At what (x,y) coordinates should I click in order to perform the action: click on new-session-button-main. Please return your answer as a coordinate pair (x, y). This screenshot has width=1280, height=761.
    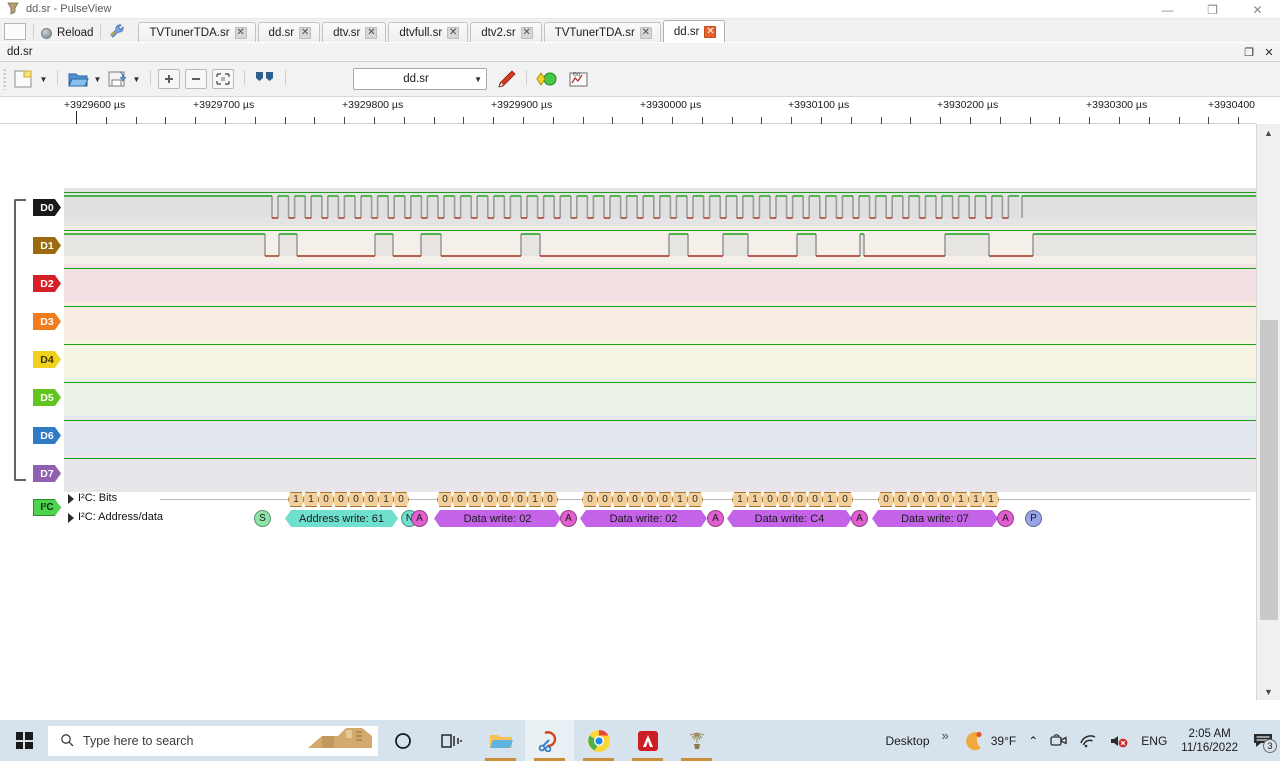
    Looking at the image, I should click on (24, 79).